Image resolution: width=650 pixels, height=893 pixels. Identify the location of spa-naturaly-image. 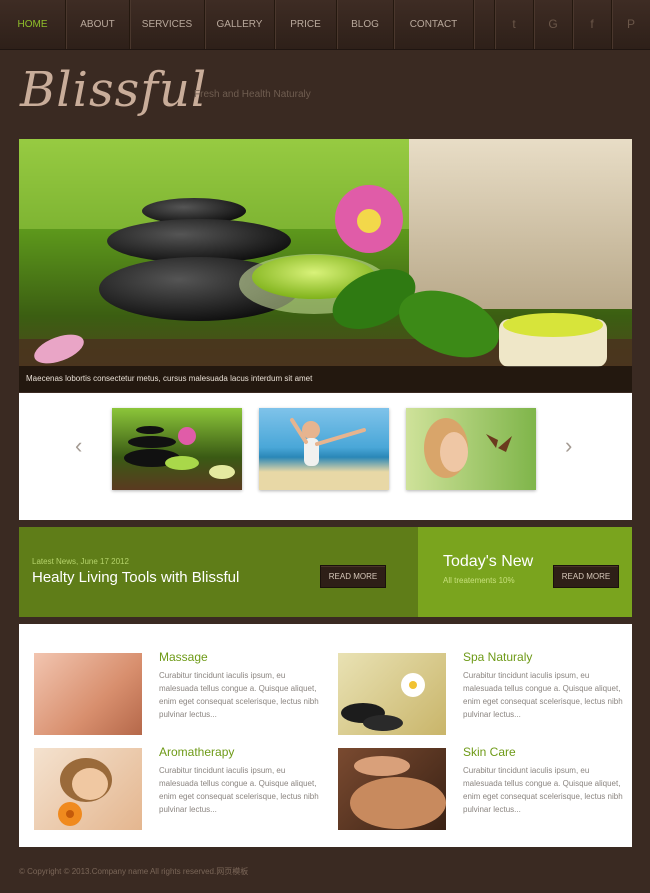
(392, 694).